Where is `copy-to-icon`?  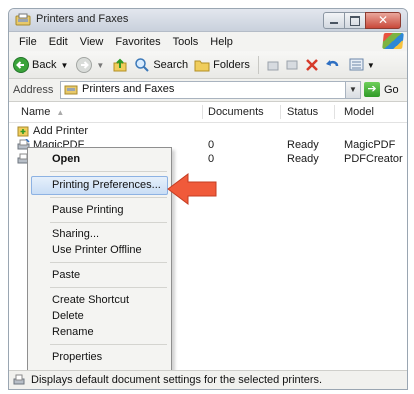 copy-to-icon is located at coordinates (292, 65).